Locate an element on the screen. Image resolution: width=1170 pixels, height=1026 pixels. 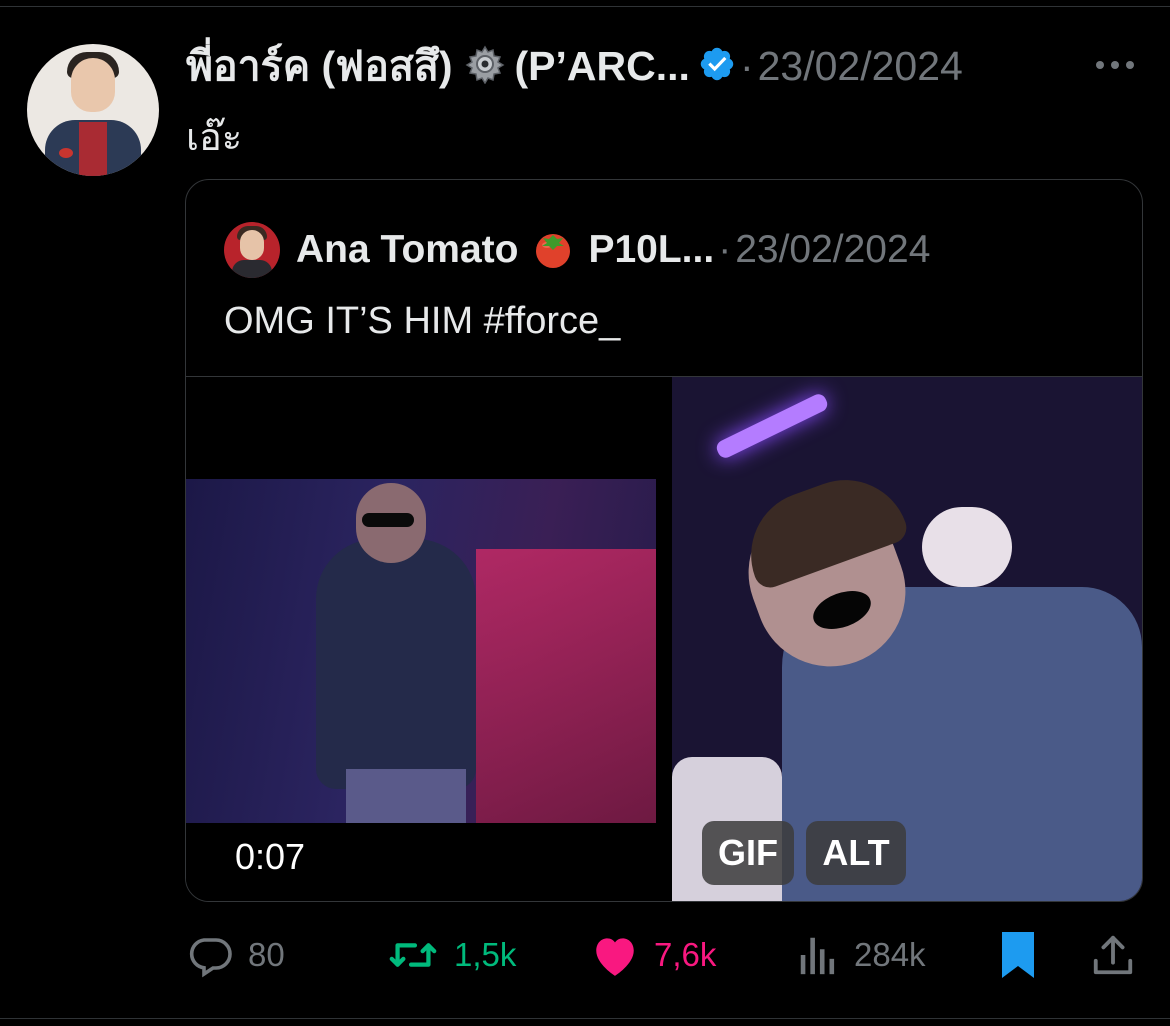
more-options-icon is located at coordinates (1115, 67).